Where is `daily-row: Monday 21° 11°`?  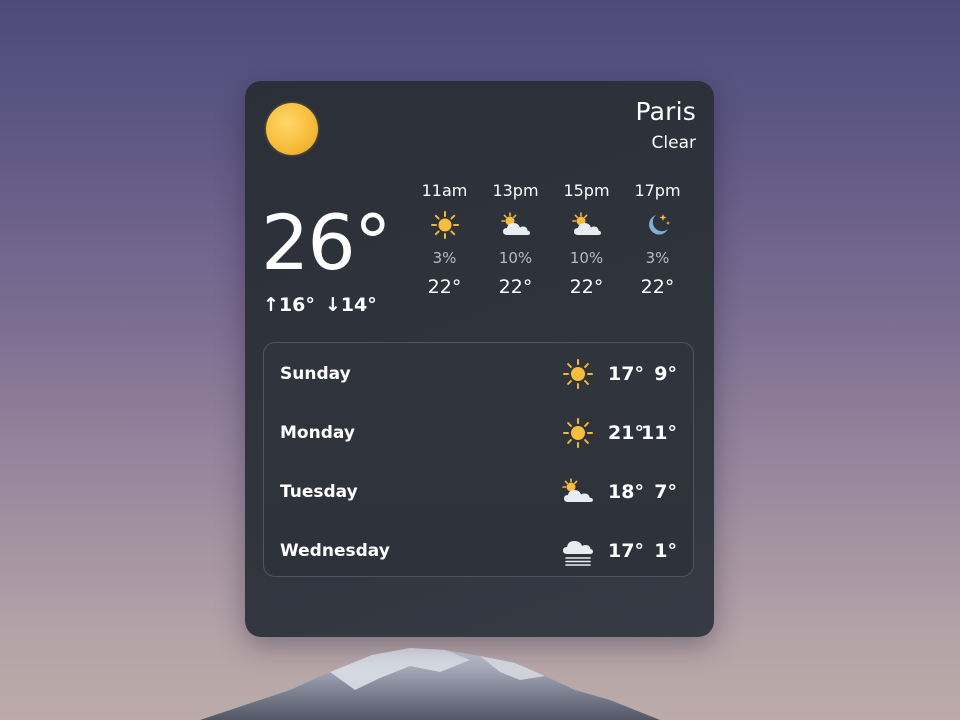 daily-row: Monday 21° 11° is located at coordinates (478, 433).